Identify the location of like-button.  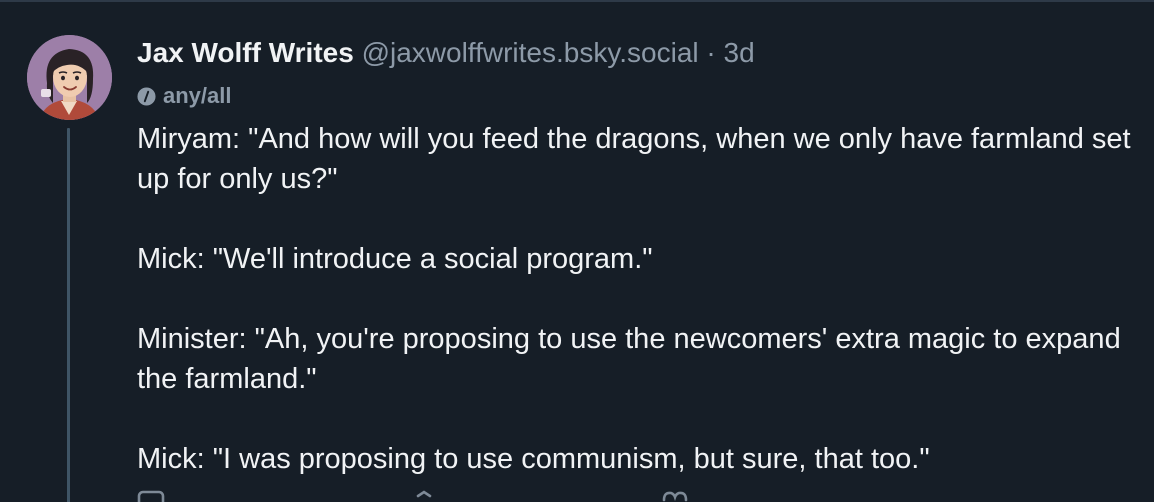
(675, 495).